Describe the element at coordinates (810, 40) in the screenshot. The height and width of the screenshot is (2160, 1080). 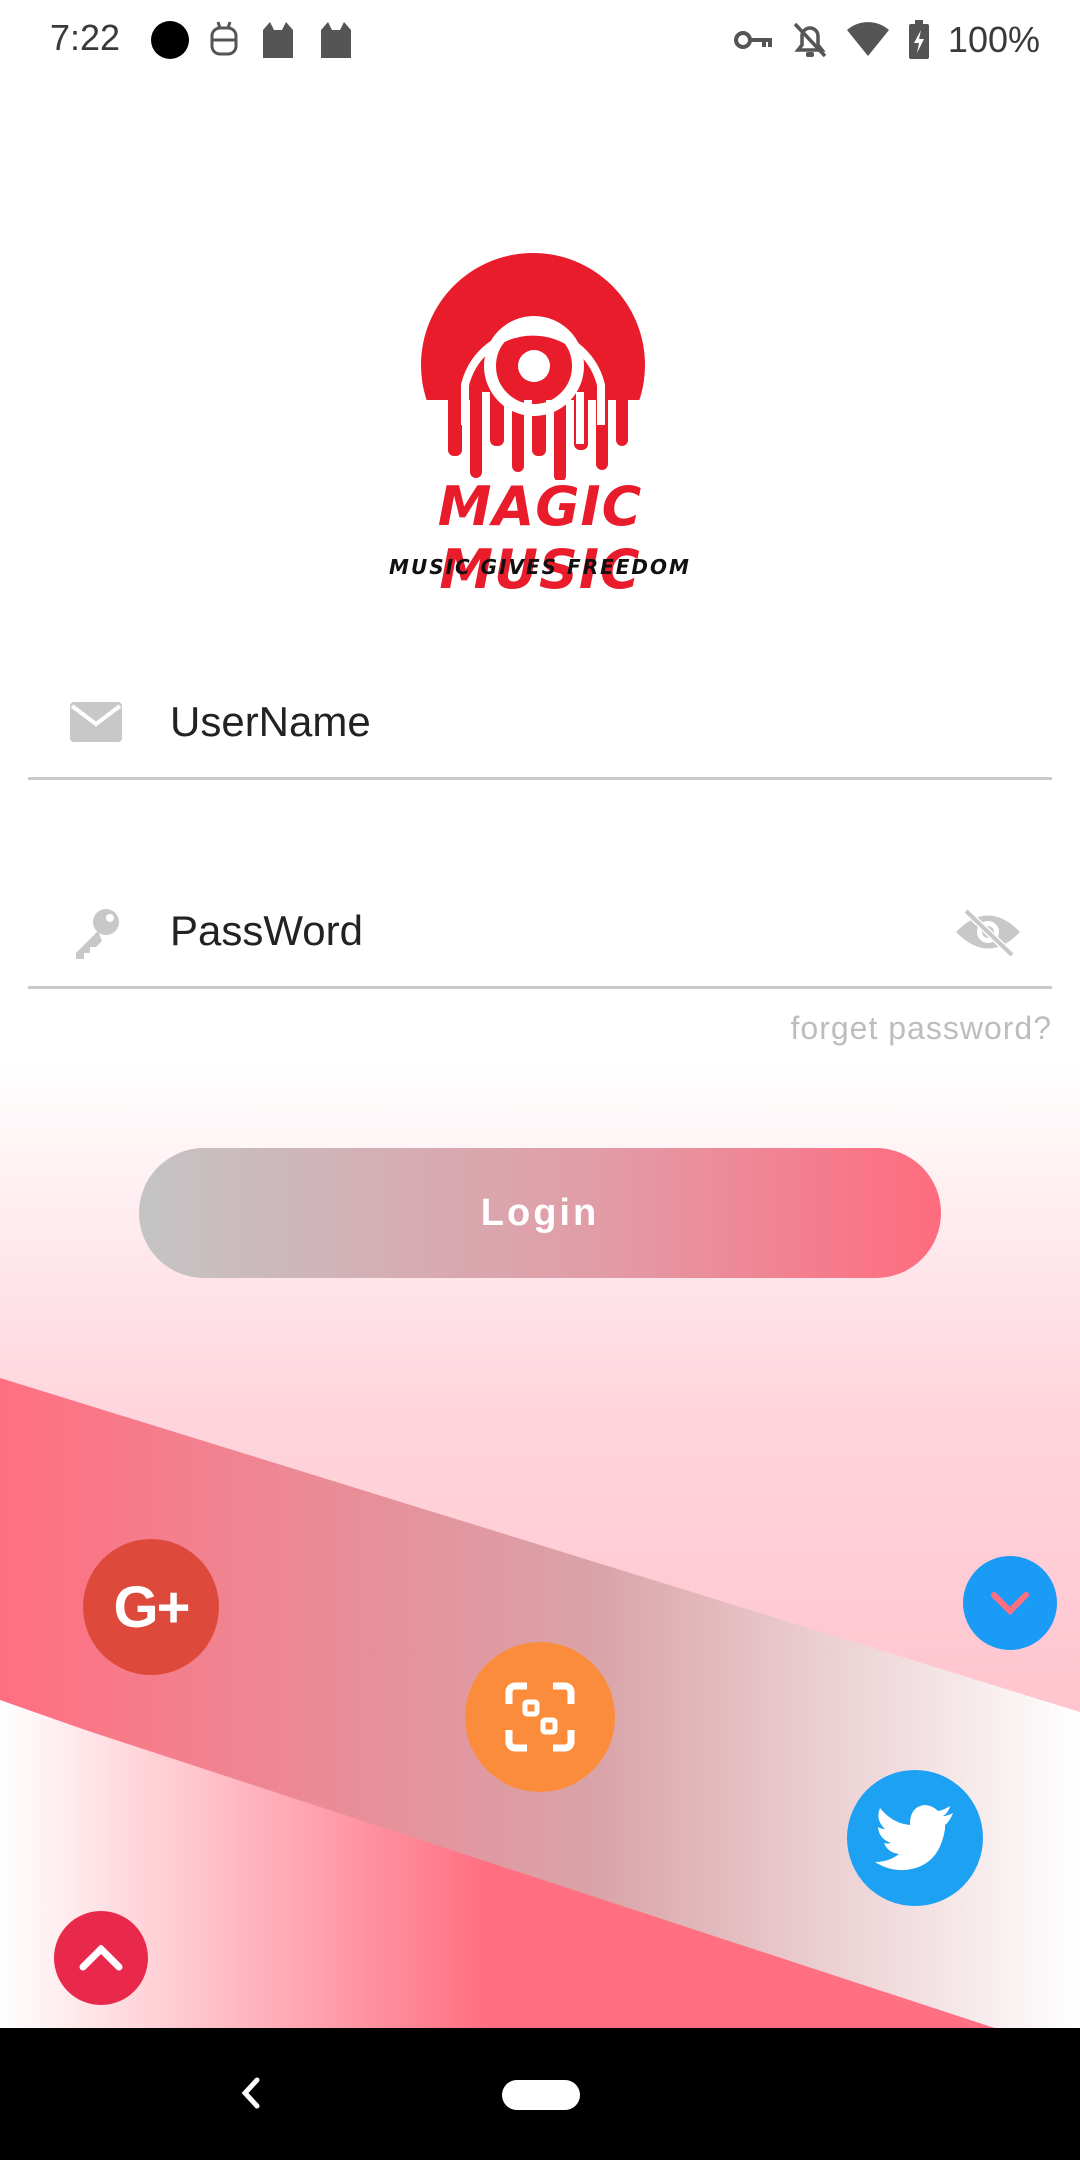
I see `bell-off-icon` at that location.